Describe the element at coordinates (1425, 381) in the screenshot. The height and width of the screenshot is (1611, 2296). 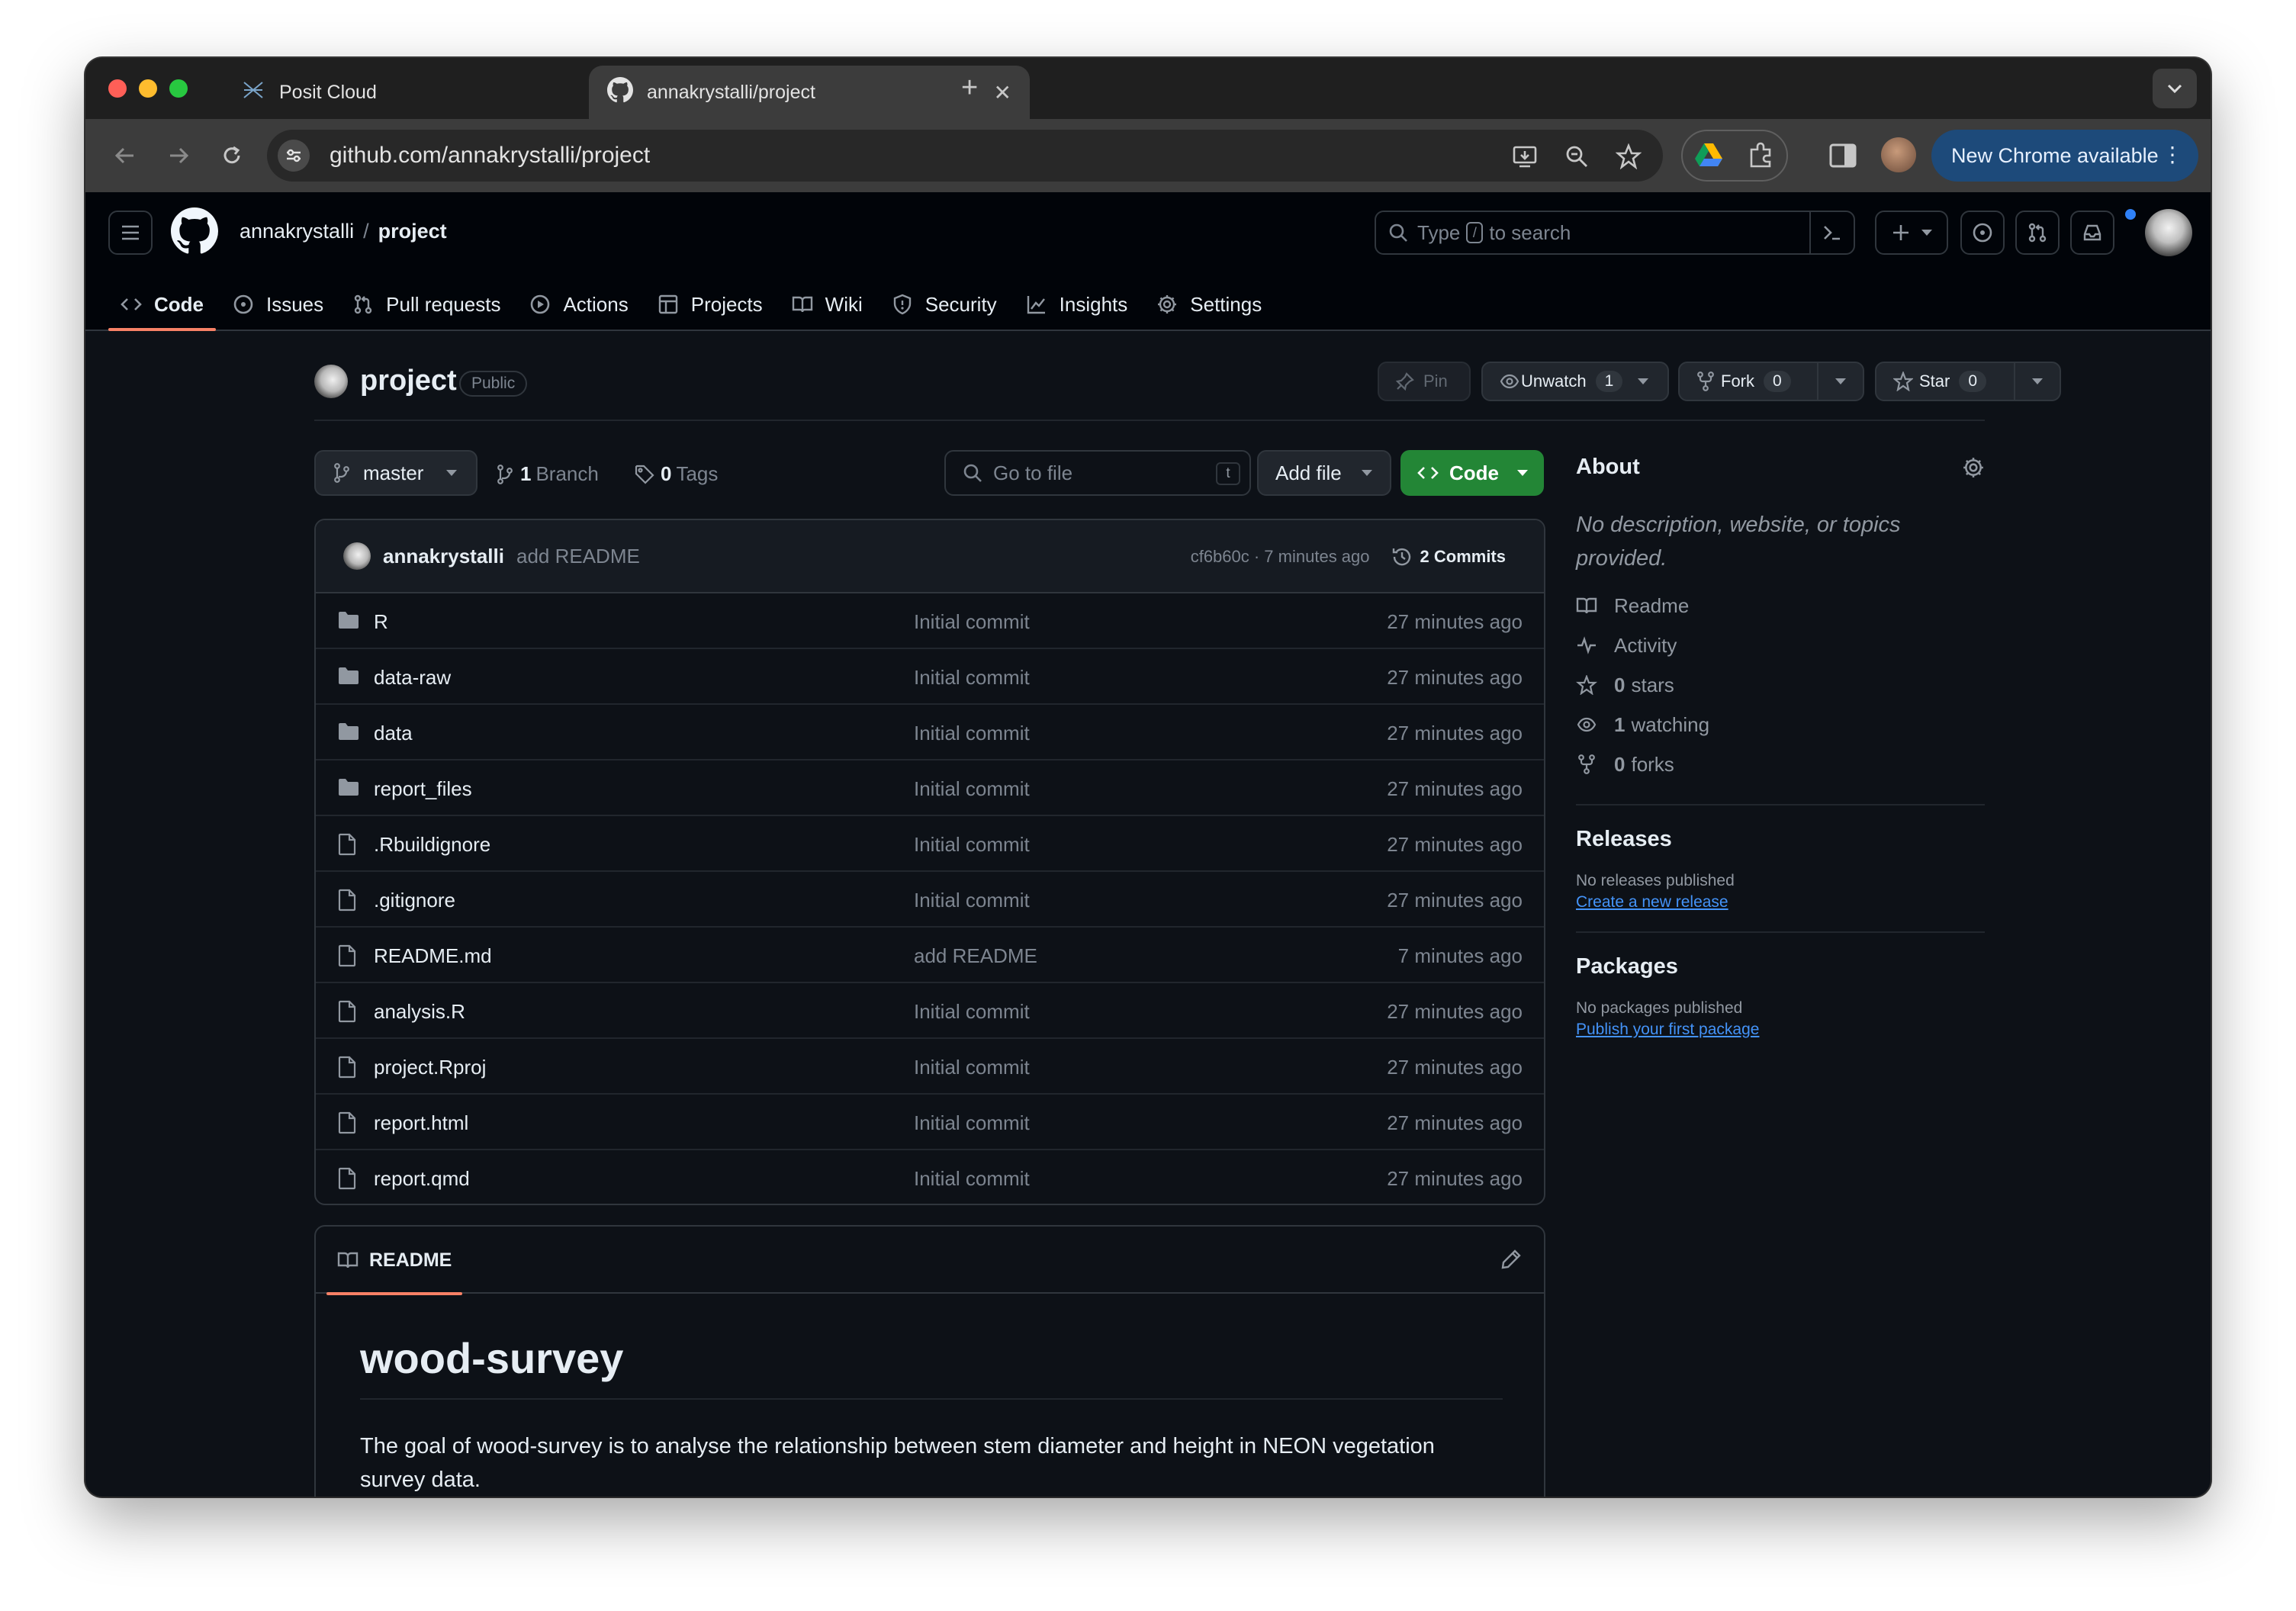
I see `pin-button: Pin` at that location.